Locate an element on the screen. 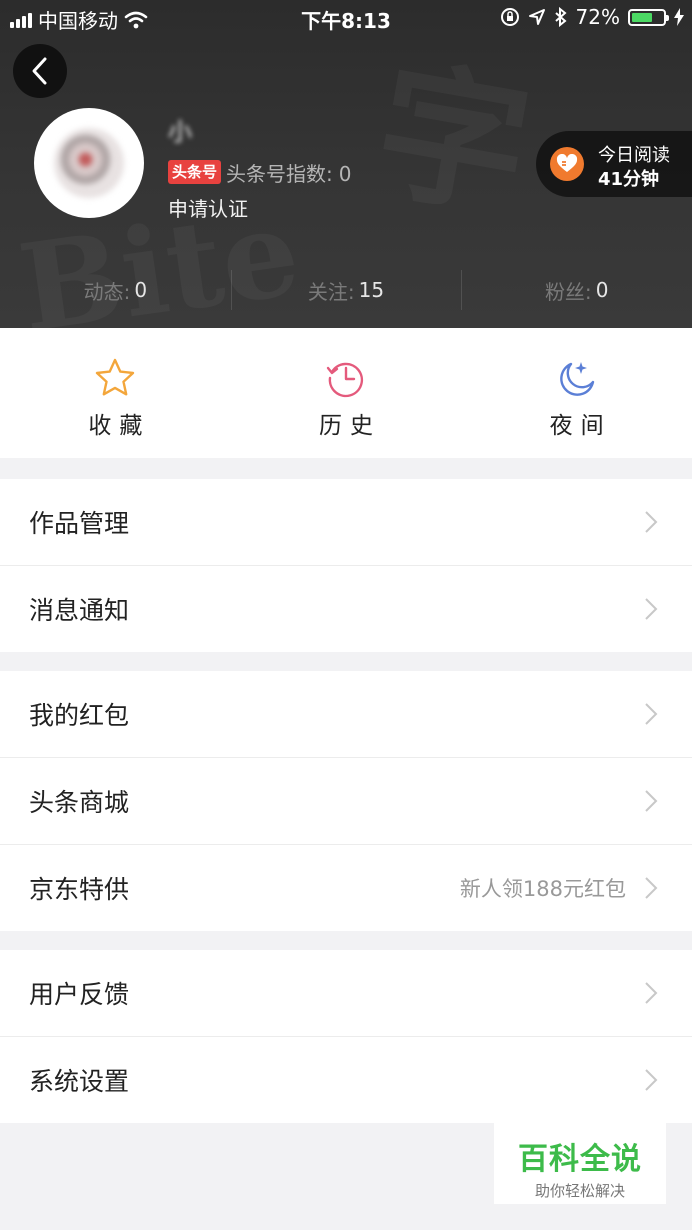 This screenshot has height=1230, width=692. menu-item-promo: 新人领188元红包 is located at coordinates (542, 889).